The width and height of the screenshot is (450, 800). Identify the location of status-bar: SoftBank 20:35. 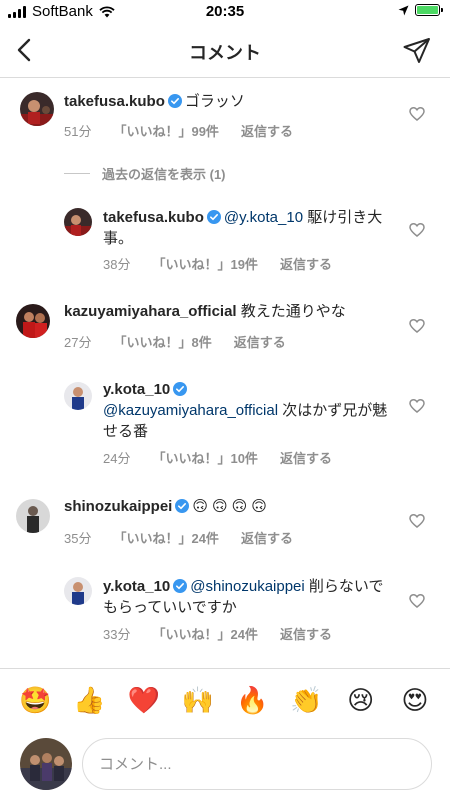
(225, 12).